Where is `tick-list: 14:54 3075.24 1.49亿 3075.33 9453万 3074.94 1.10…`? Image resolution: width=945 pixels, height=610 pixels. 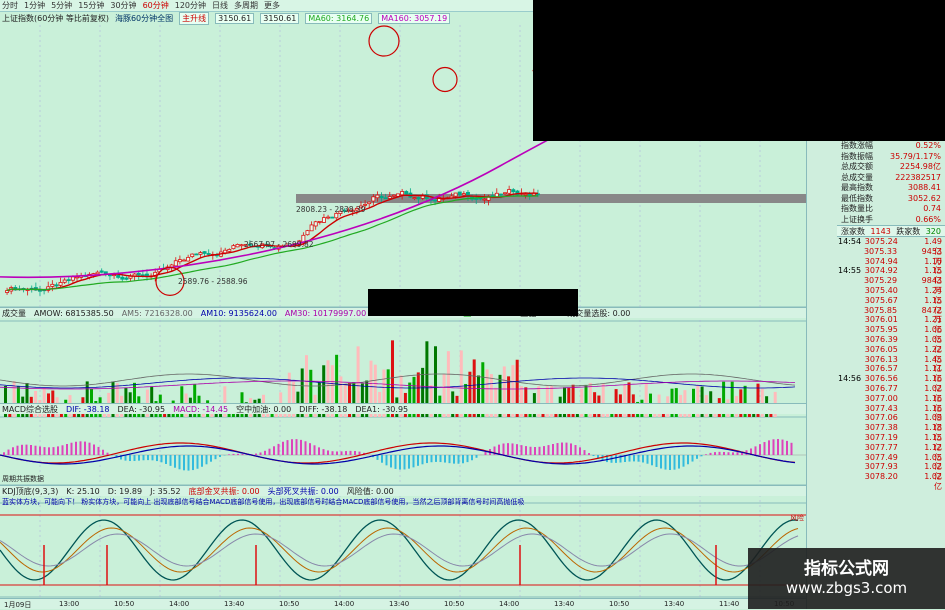
tick-list: 14:54 3075.24 1.49亿 3075.33 9453万 3074.94 1.10… is located at coordinates (890, 364).